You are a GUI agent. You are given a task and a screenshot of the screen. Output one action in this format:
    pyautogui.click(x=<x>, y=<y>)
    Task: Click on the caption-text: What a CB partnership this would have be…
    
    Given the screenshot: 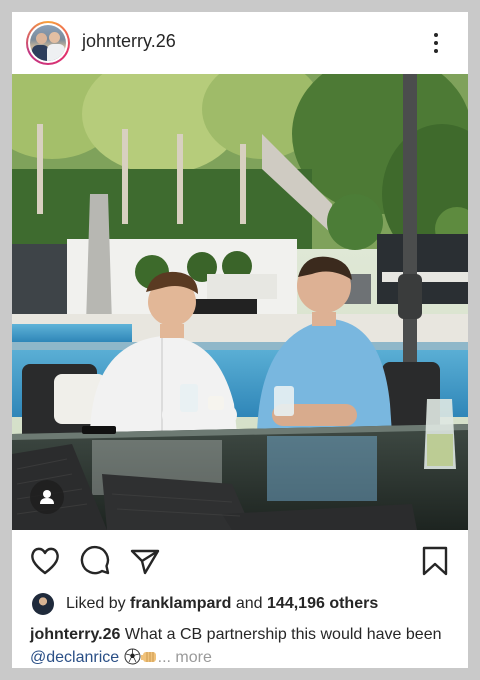 What is the action you would take?
    pyautogui.click(x=283, y=634)
    